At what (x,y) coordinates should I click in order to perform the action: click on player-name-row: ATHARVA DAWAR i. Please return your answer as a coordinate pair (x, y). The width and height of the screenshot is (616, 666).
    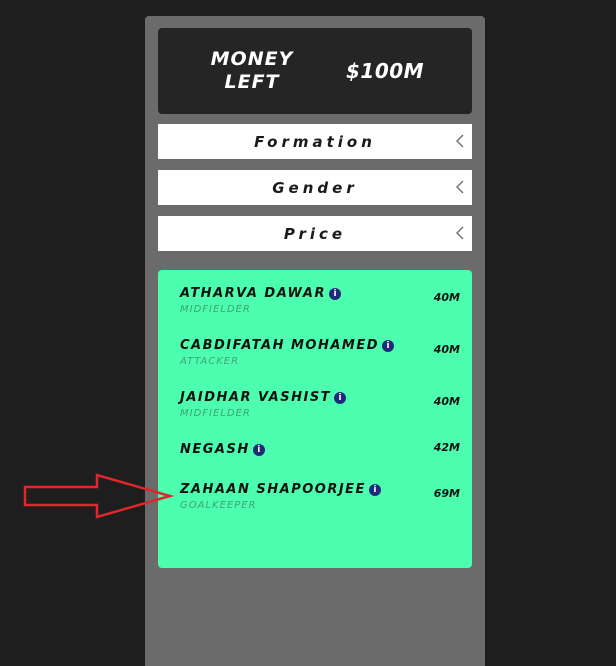
    Looking at the image, I should click on (260, 293).